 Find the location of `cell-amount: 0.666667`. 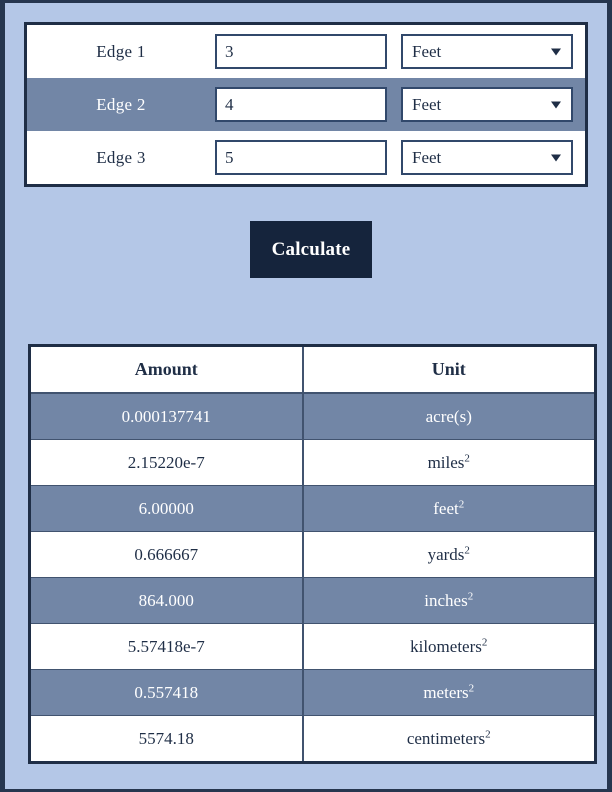

cell-amount: 0.666667 is located at coordinates (166, 554).